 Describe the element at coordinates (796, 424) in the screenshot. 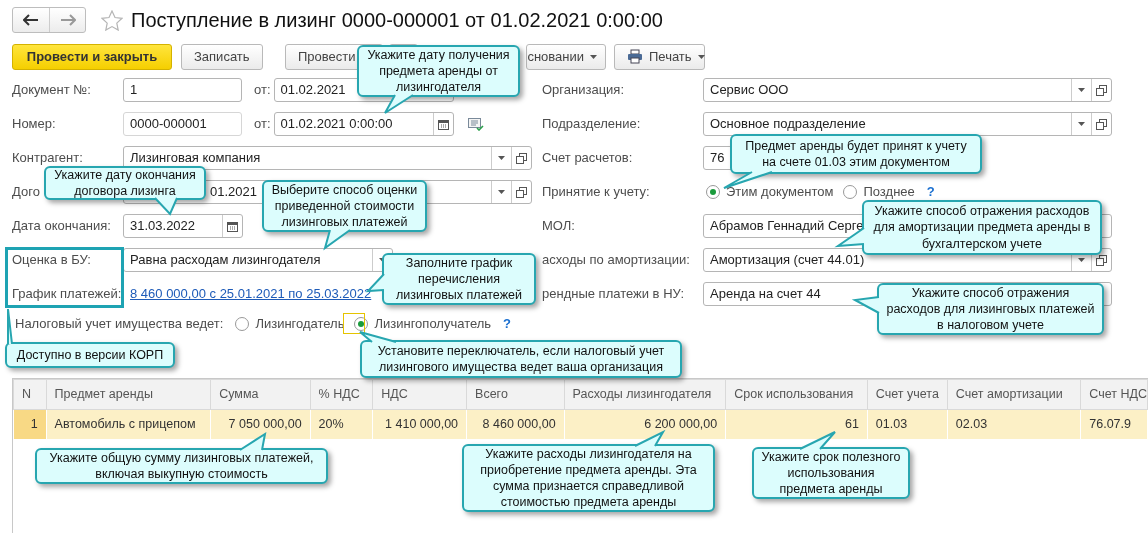

I see `table-cell: 61` at that location.